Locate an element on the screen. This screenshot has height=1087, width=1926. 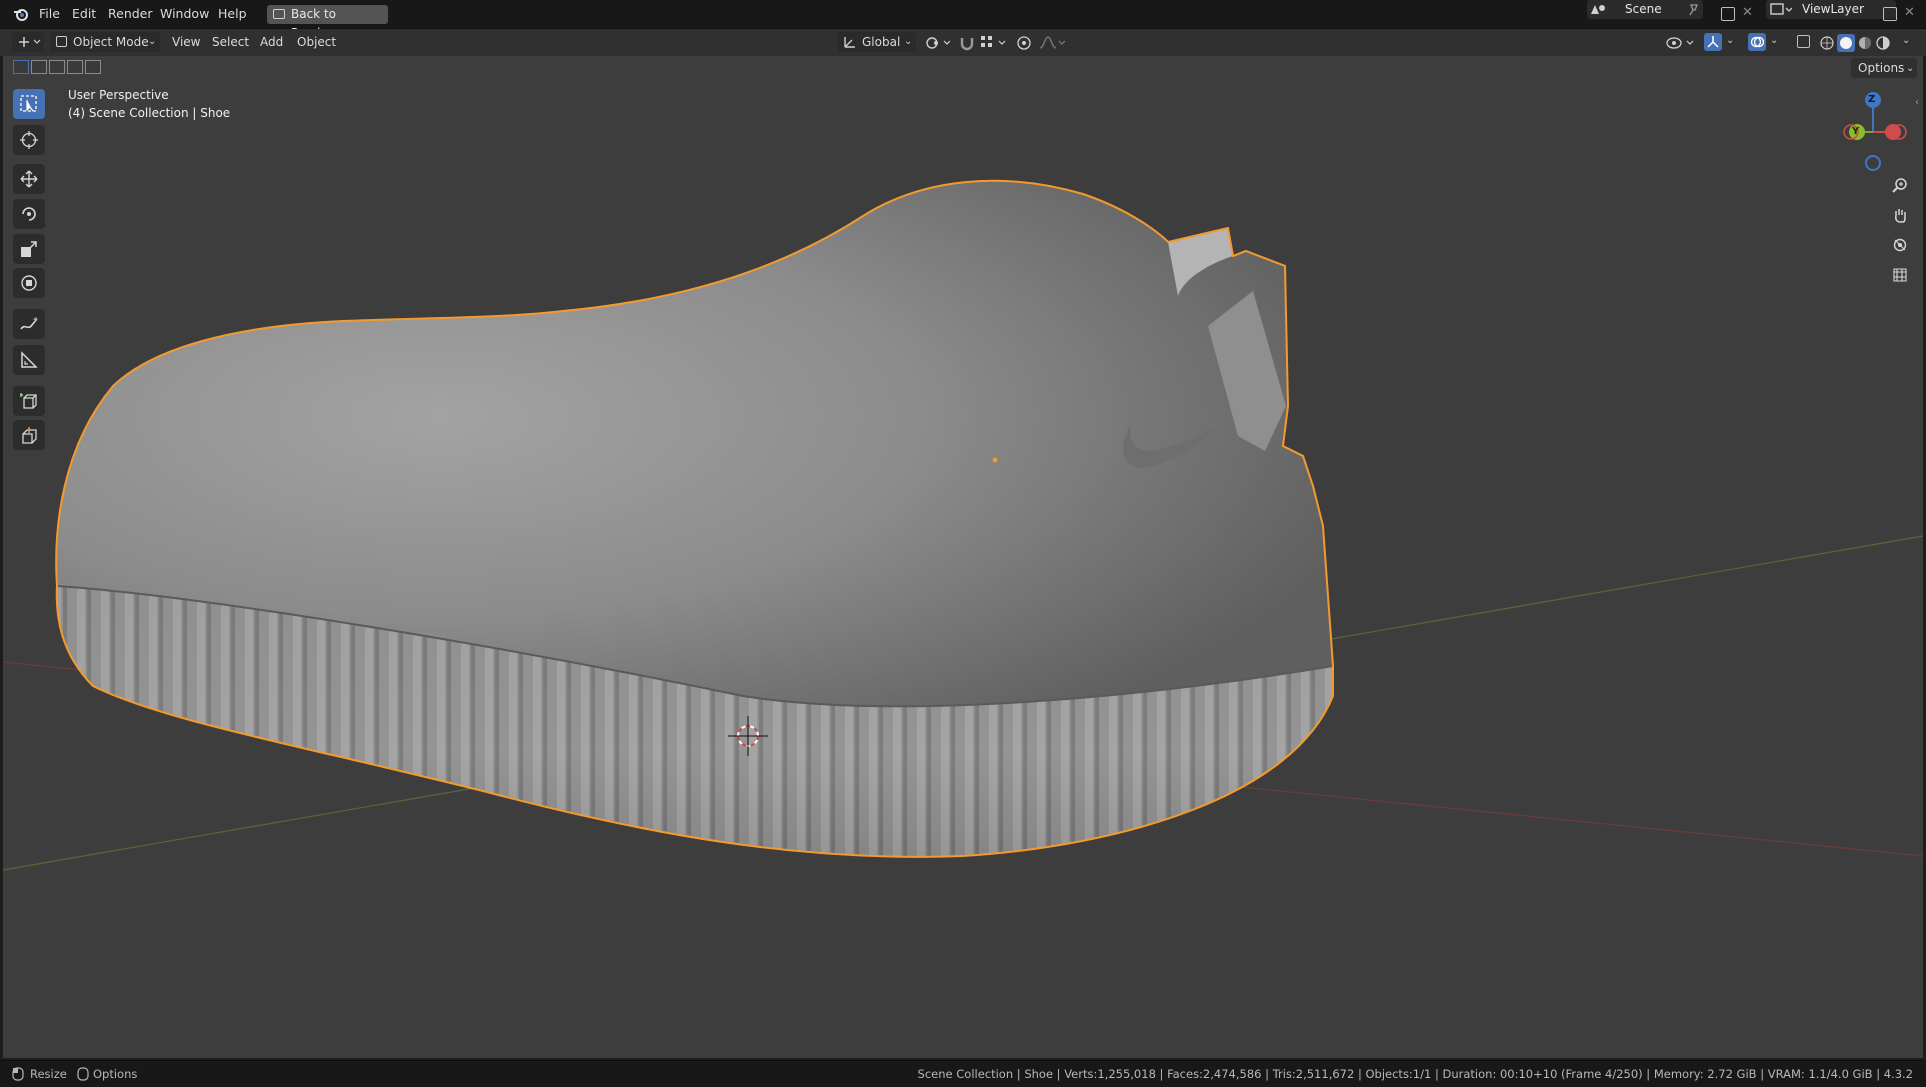
menu-render: Render is located at coordinates (130, 14).